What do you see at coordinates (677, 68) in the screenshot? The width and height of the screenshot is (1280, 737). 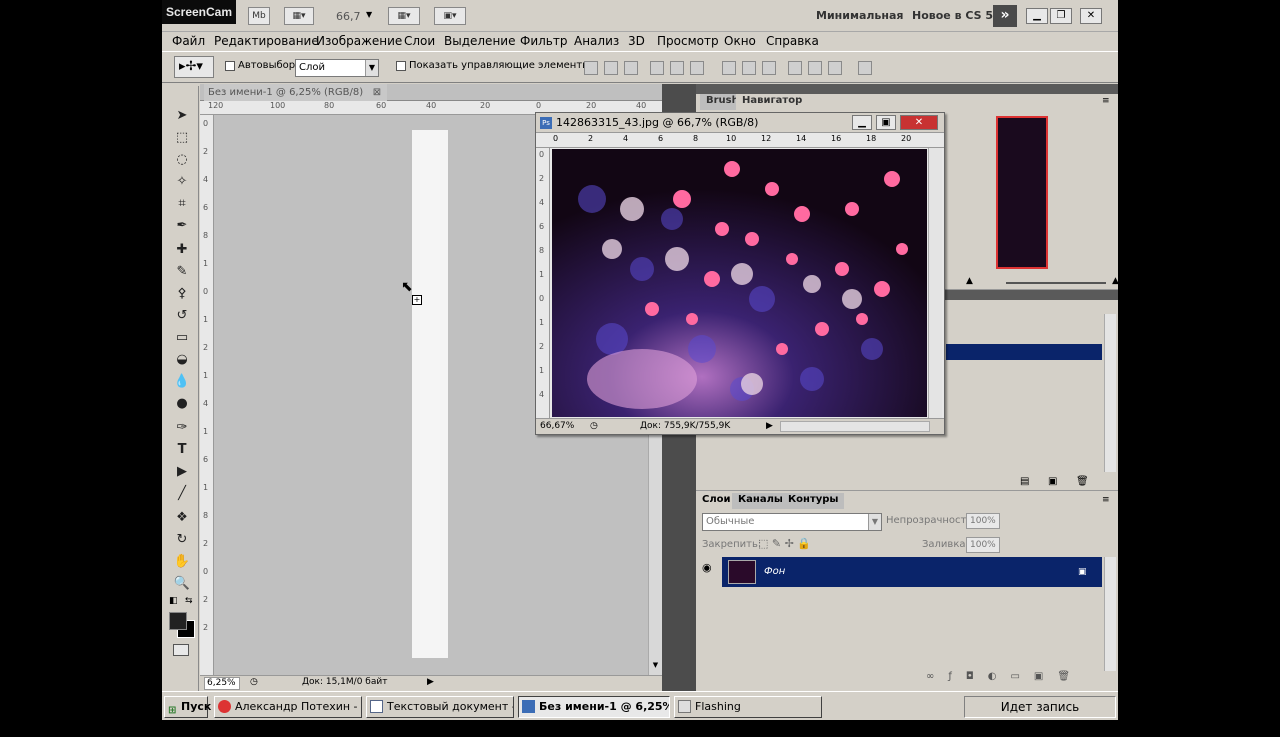 I see `align-hcenter-icon` at bounding box center [677, 68].